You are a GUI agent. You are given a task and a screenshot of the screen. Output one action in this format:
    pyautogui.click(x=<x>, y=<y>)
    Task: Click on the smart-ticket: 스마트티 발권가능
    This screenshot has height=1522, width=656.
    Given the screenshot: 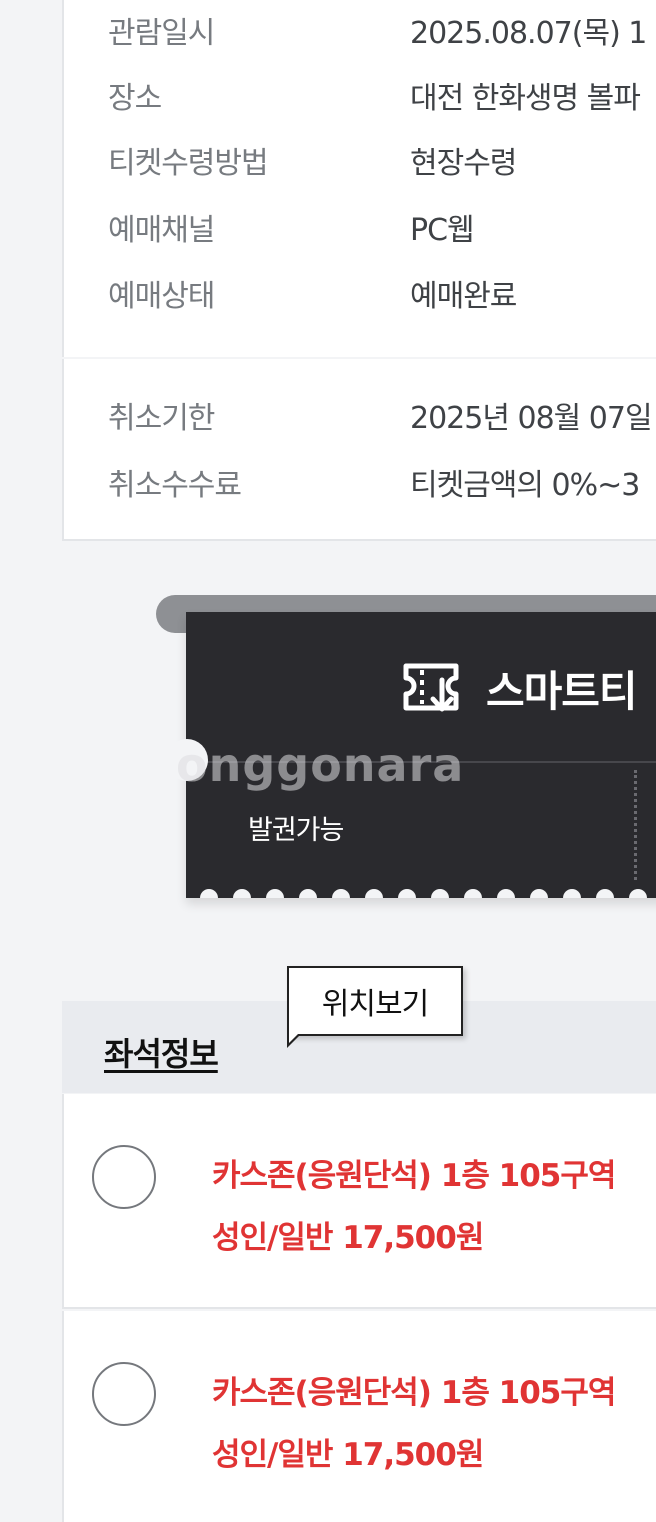 What is the action you would take?
    pyautogui.click(x=421, y=755)
    